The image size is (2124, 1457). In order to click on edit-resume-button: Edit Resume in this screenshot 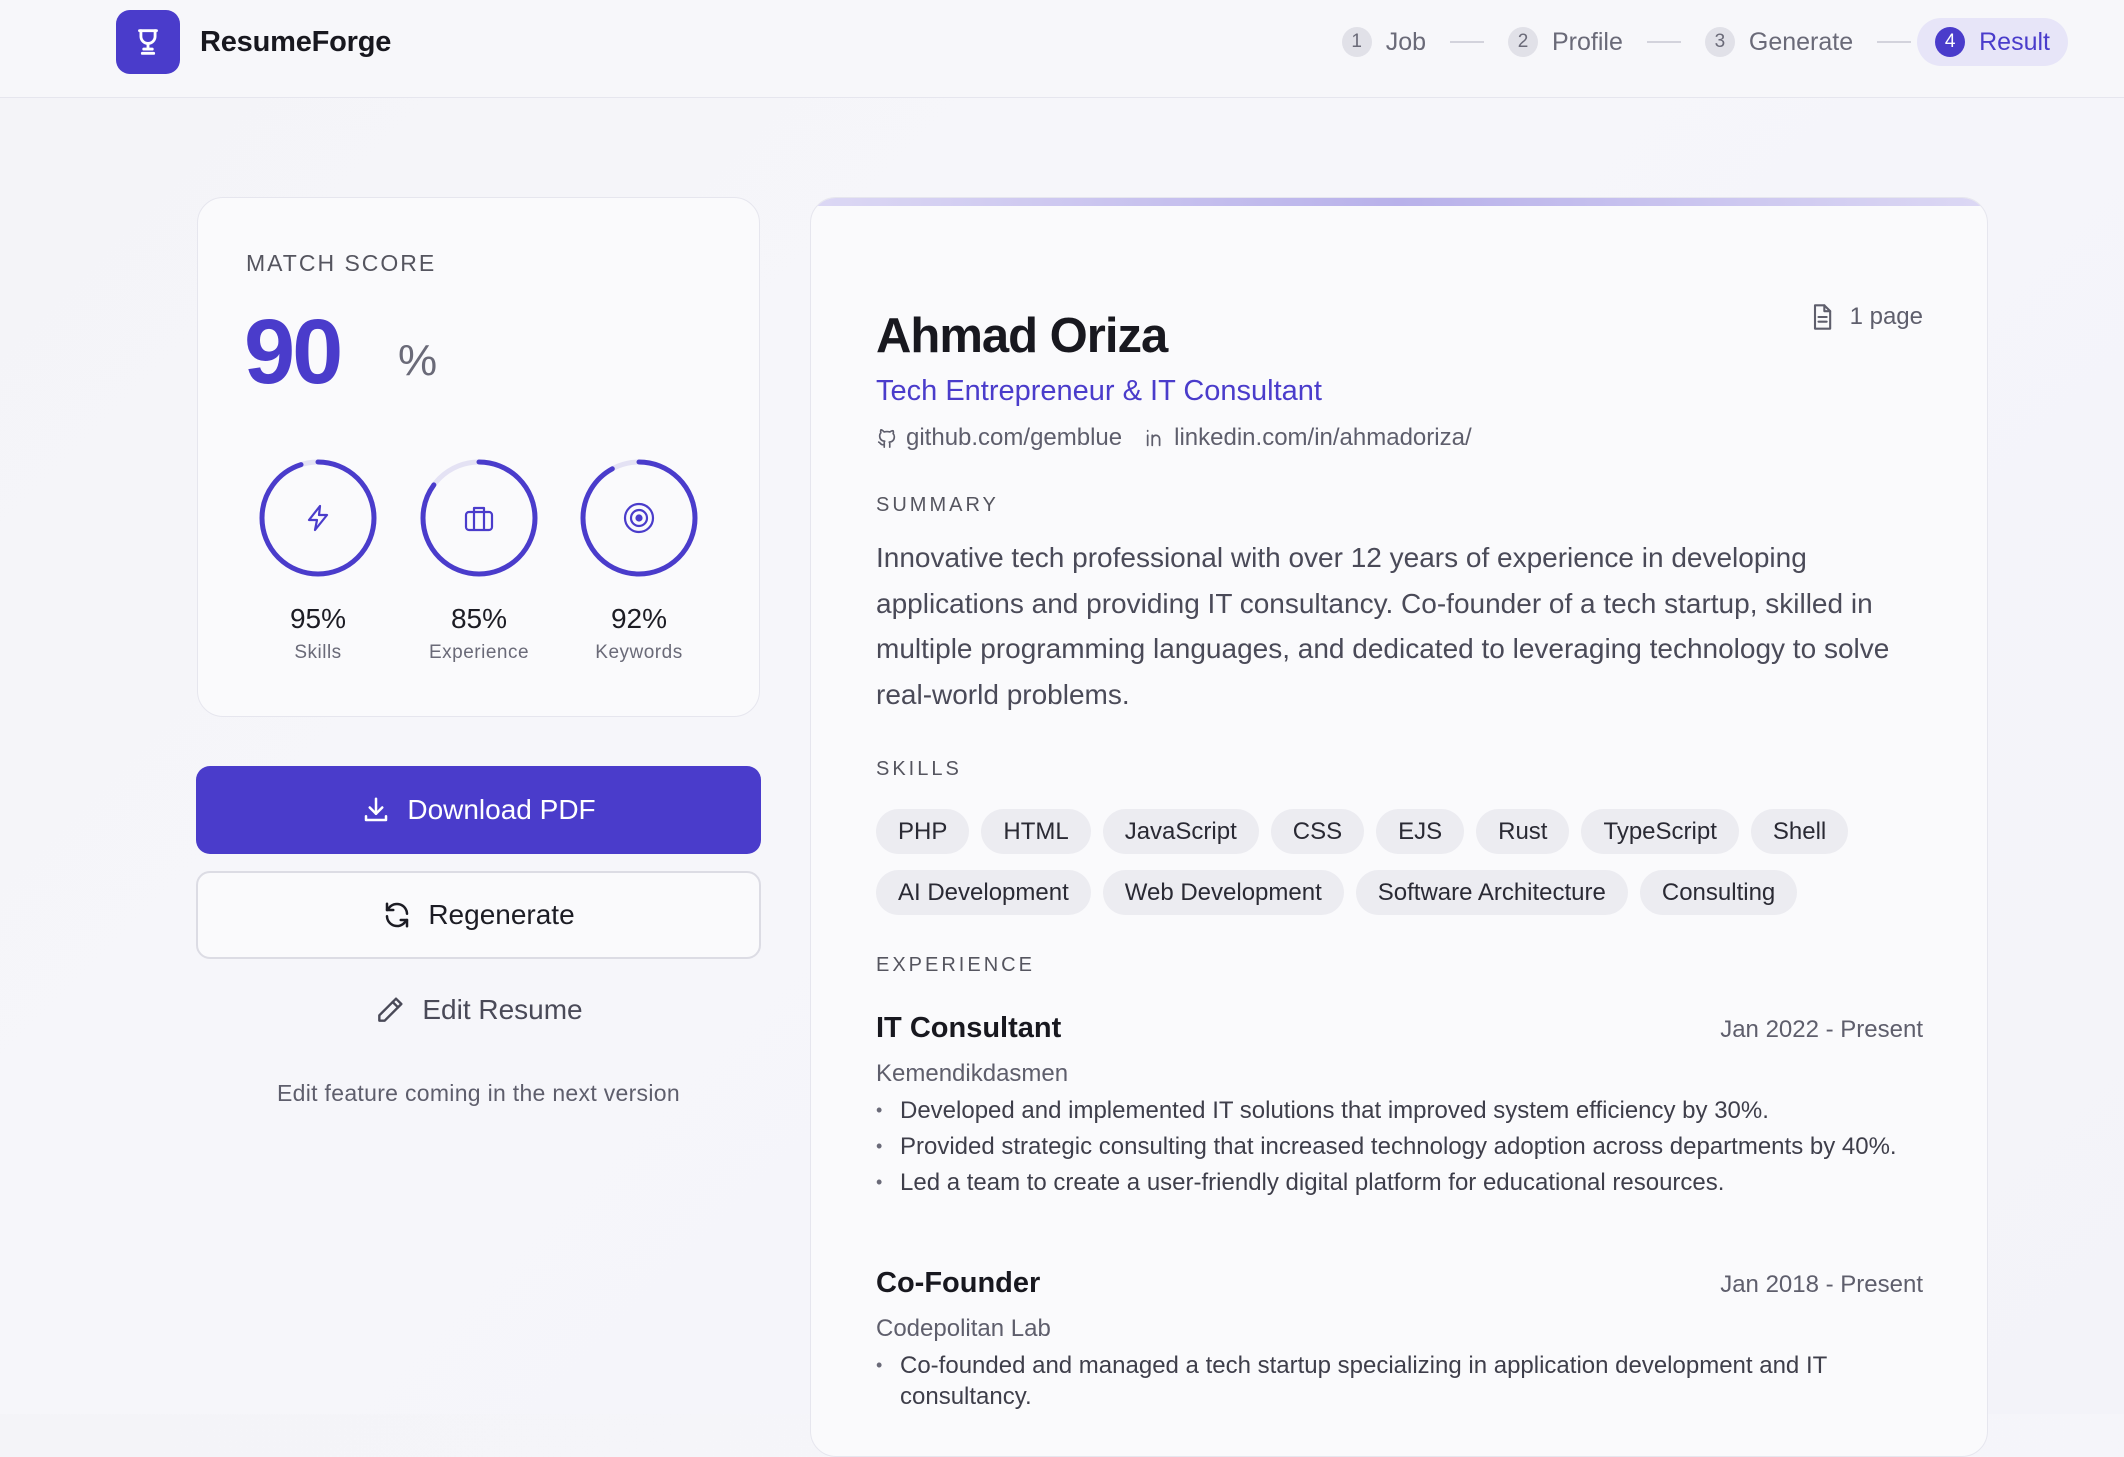, I will do `click(478, 1010)`.